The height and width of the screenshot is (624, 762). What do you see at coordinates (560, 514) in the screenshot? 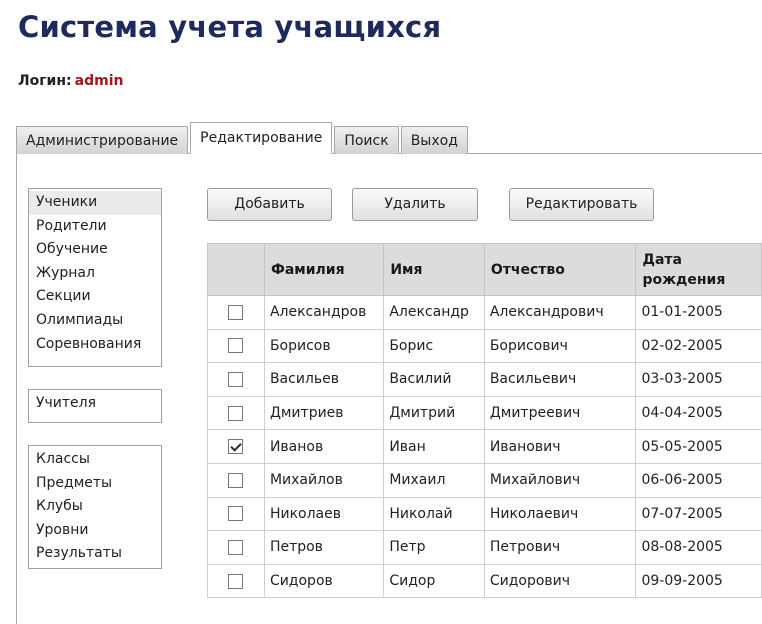
I see `patronymic-cell: Николаевич` at bounding box center [560, 514].